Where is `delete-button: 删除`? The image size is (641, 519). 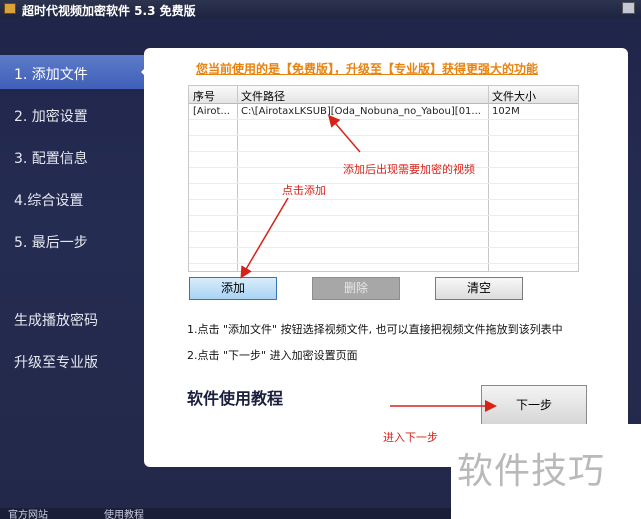
delete-button: 删除 is located at coordinates (356, 288).